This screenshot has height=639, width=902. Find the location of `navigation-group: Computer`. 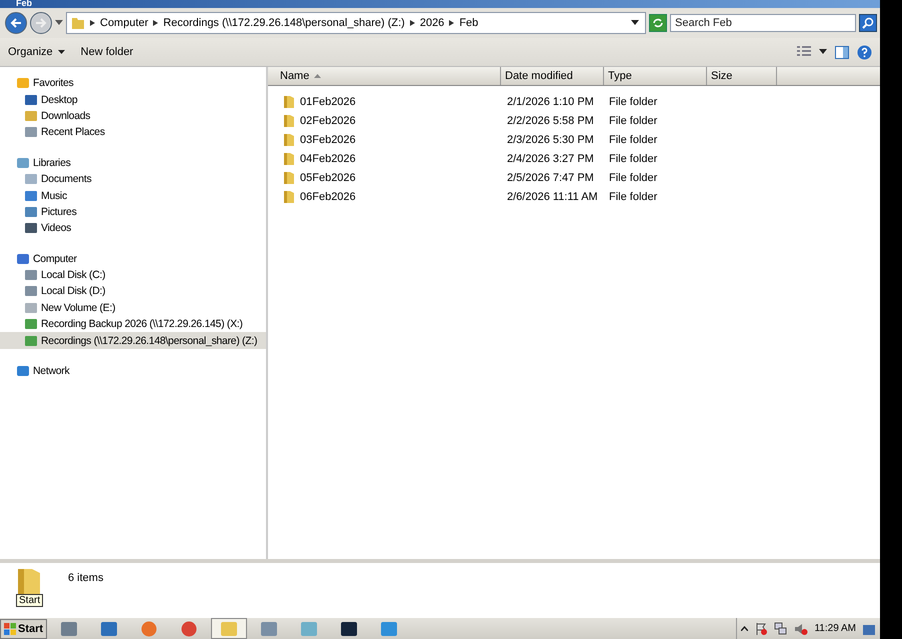

navigation-group: Computer is located at coordinates (133, 258).